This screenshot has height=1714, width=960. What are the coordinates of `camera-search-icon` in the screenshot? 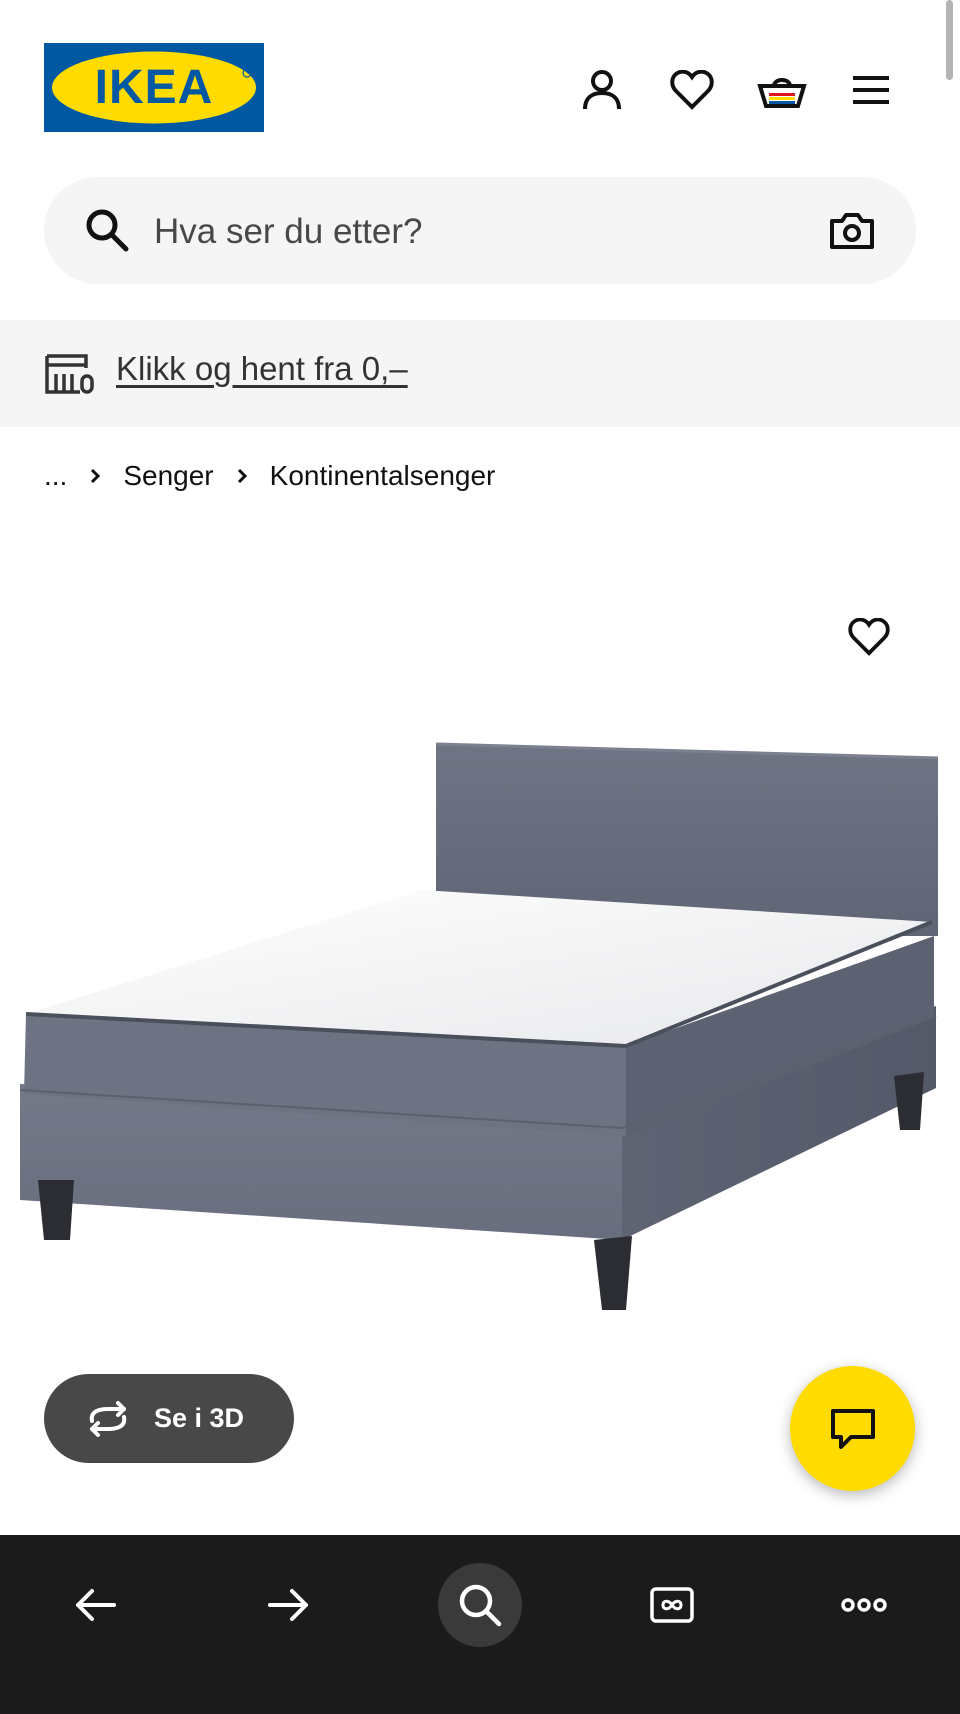 It's located at (852, 231).